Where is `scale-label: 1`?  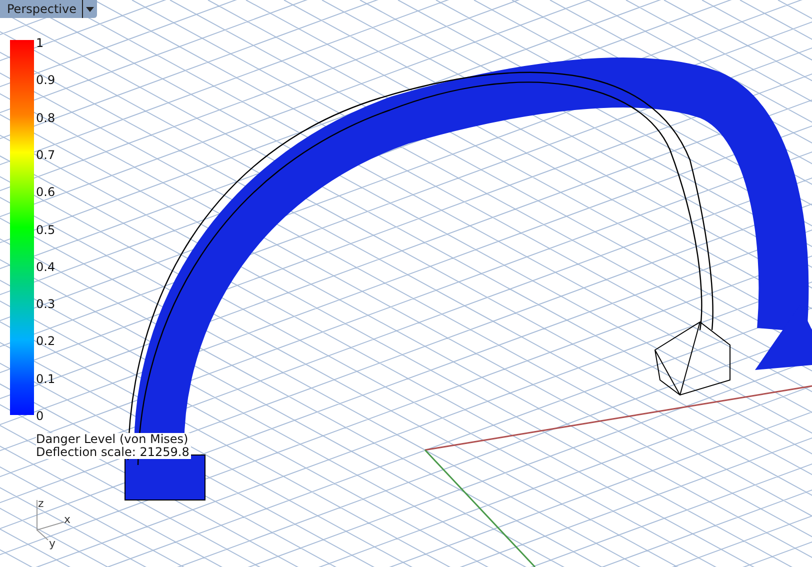 scale-label: 1 is located at coordinates (40, 43).